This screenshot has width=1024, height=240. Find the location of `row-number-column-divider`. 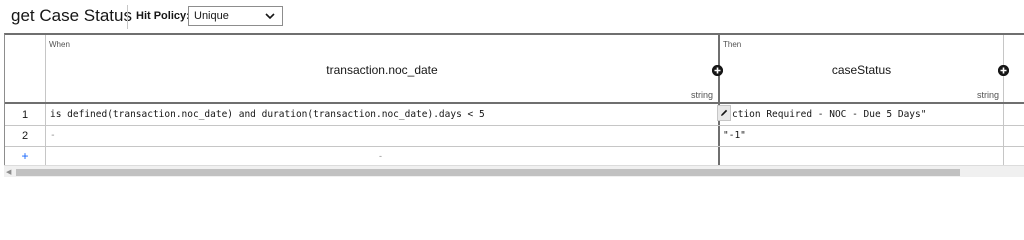

row-number-column-divider is located at coordinates (45, 101).